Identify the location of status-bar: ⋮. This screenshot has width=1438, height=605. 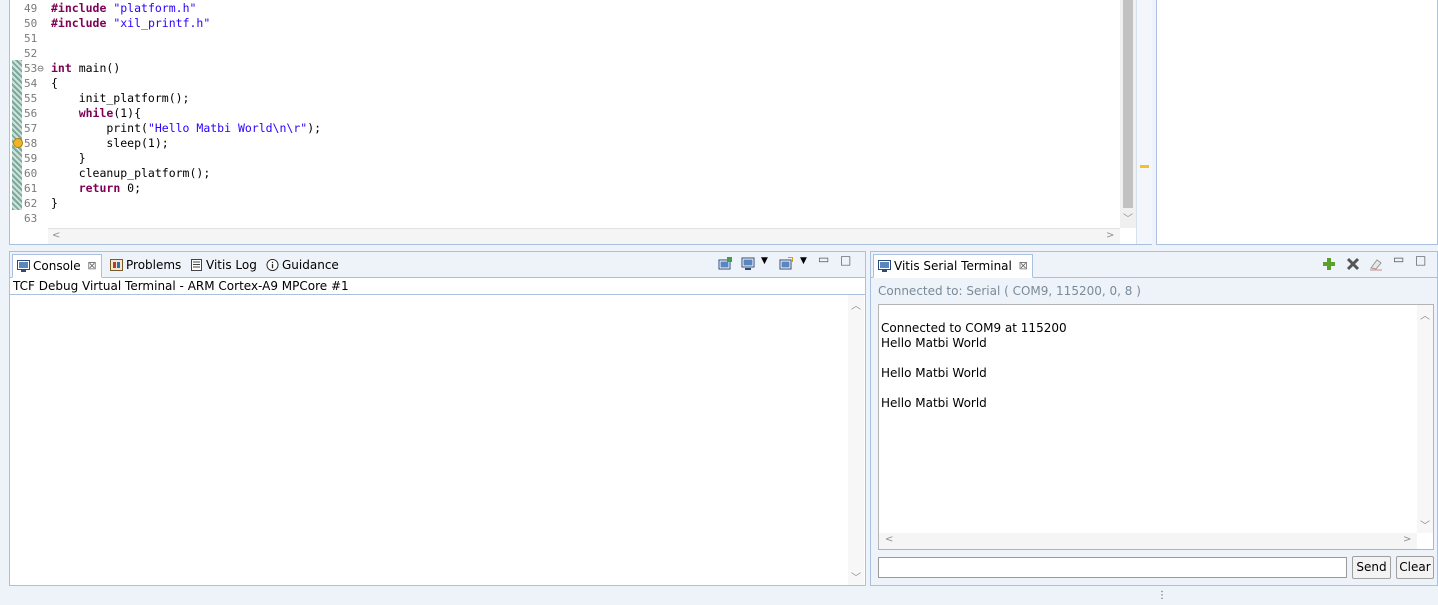
(719, 597).